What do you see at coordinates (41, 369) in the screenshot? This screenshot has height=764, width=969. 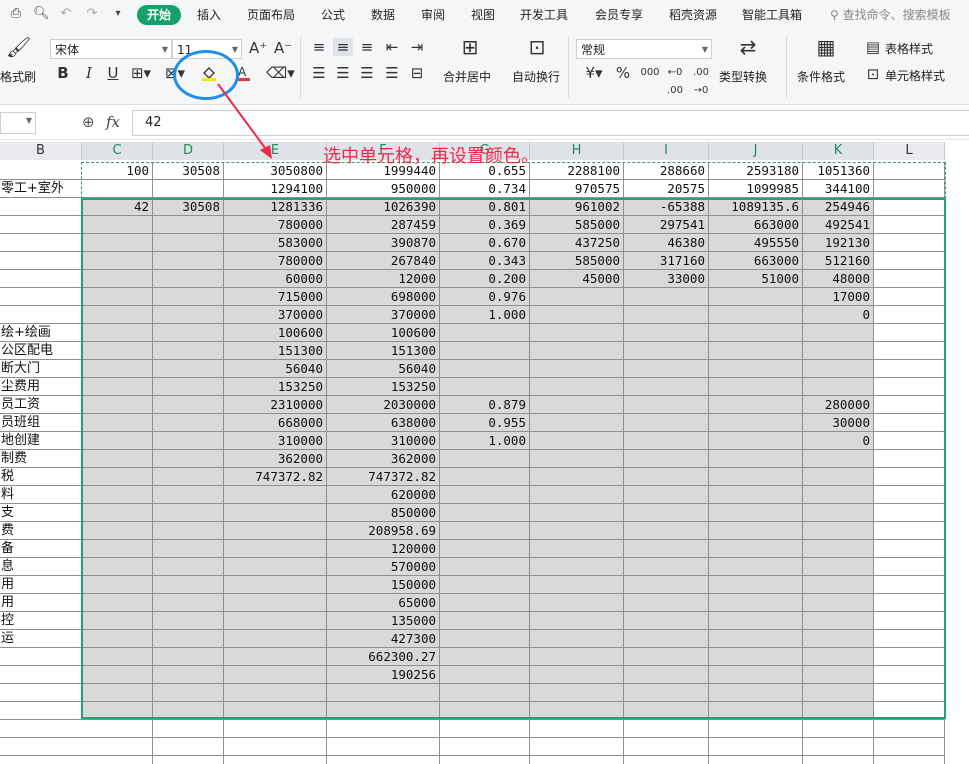 I see `cell-b-12: 断大门` at bounding box center [41, 369].